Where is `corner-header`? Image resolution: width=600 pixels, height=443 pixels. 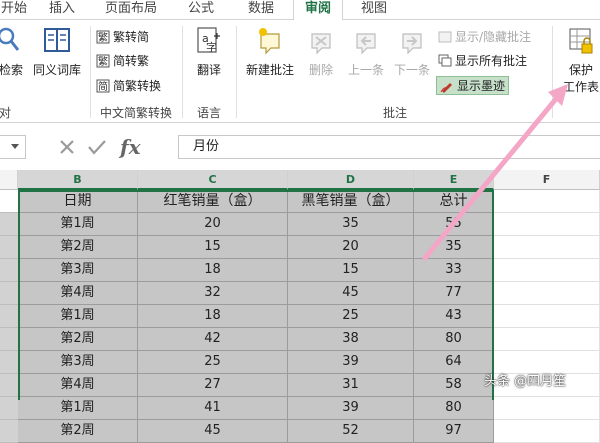 corner-header is located at coordinates (9, 180).